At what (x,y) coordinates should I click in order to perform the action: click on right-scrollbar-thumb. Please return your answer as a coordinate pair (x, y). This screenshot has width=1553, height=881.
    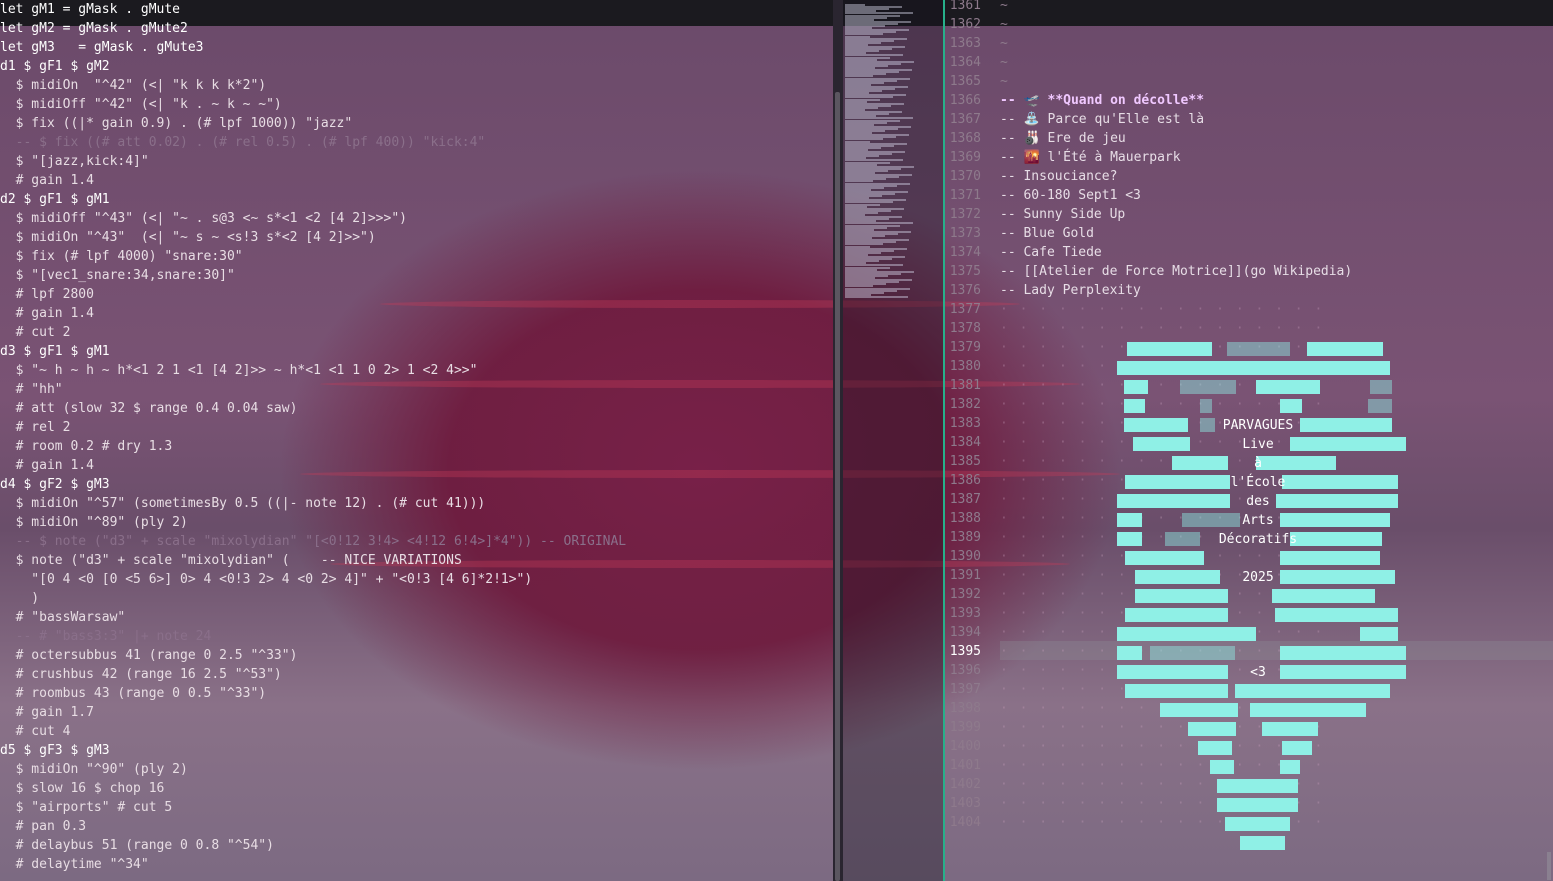
    Looking at the image, I should click on (1549, 866).